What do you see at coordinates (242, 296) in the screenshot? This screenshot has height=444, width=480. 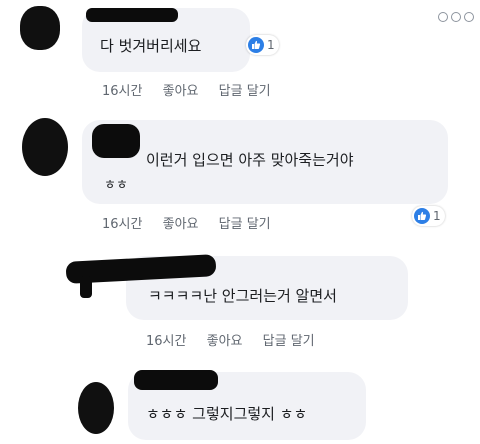 I see `comment-text: ㅋㅋㅋㅋ난 안그러는거 알면서` at bounding box center [242, 296].